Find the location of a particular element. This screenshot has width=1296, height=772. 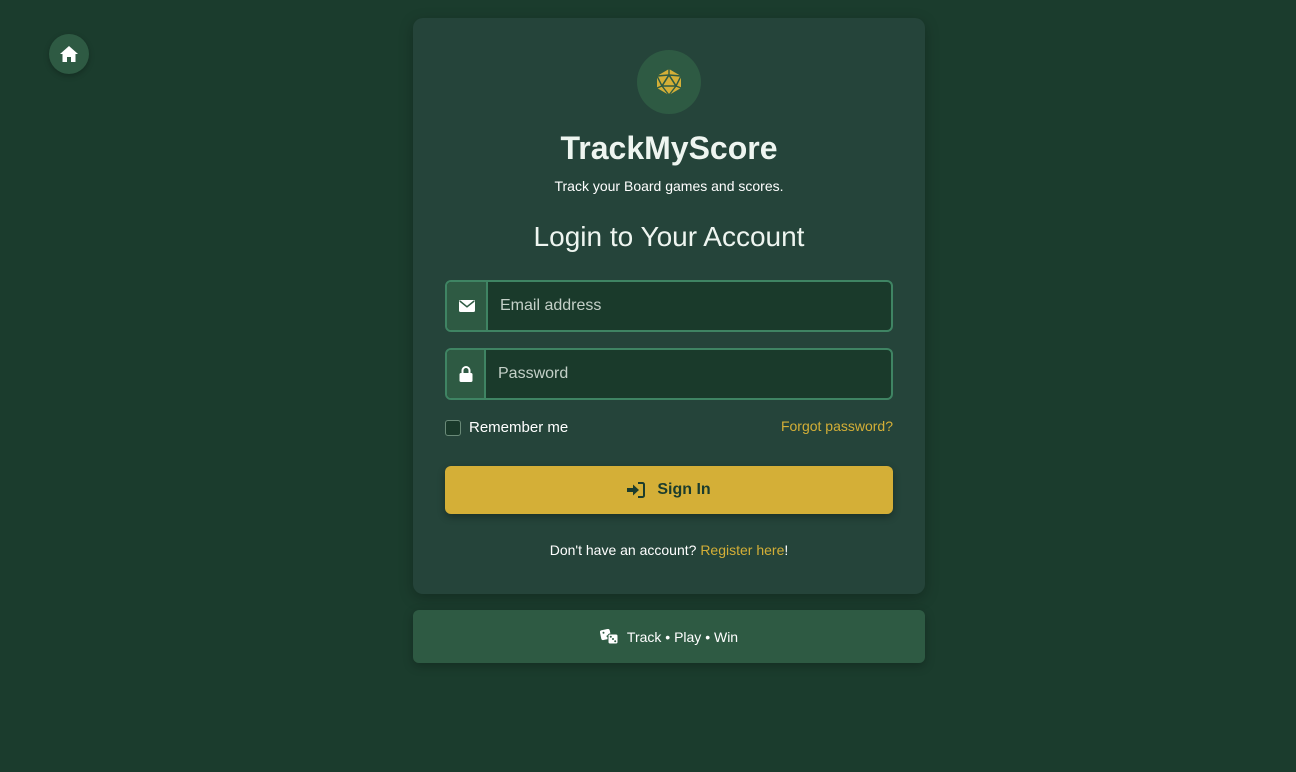

envelope-icon is located at coordinates (466, 306).